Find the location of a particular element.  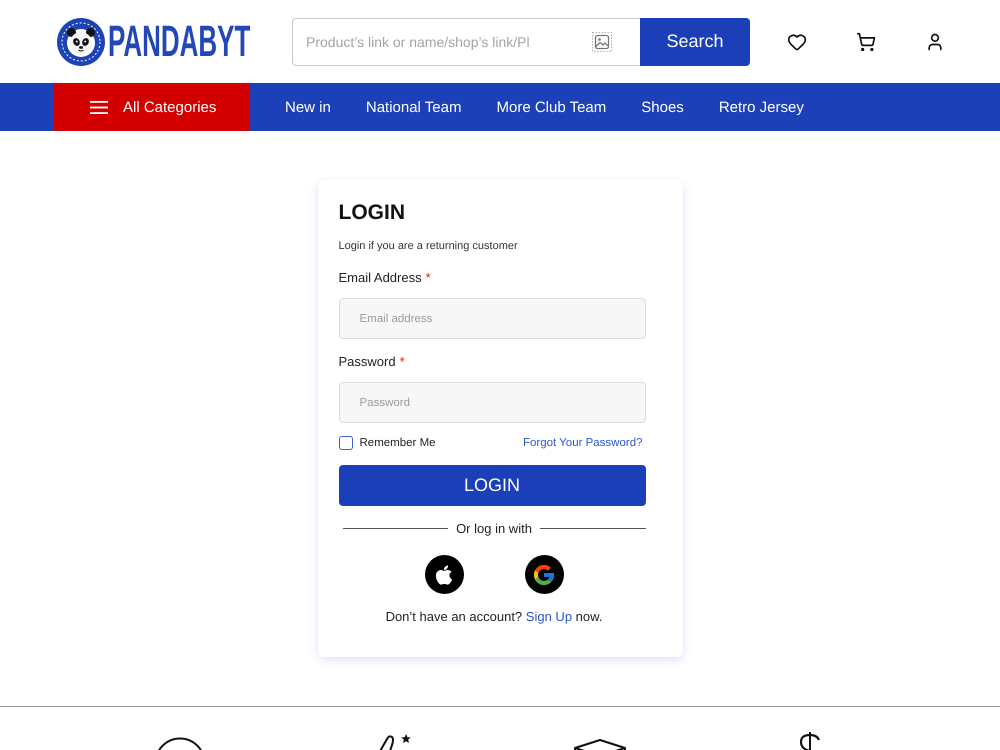

cart-icon is located at coordinates (866, 42).